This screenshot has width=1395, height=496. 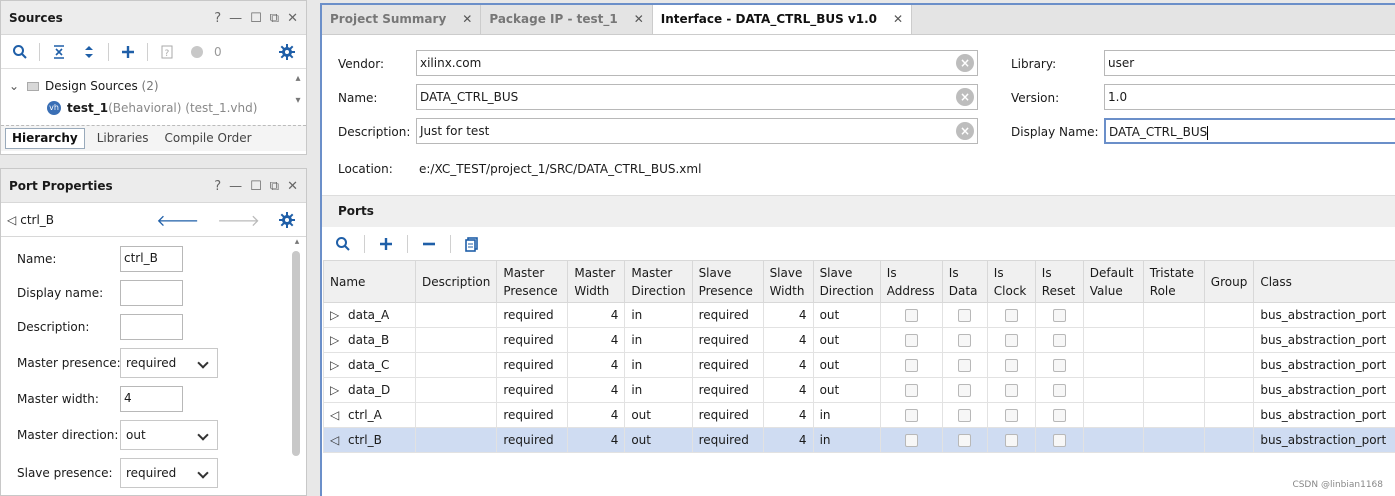 What do you see at coordinates (151, 327) in the screenshot?
I see `prop-description-input` at bounding box center [151, 327].